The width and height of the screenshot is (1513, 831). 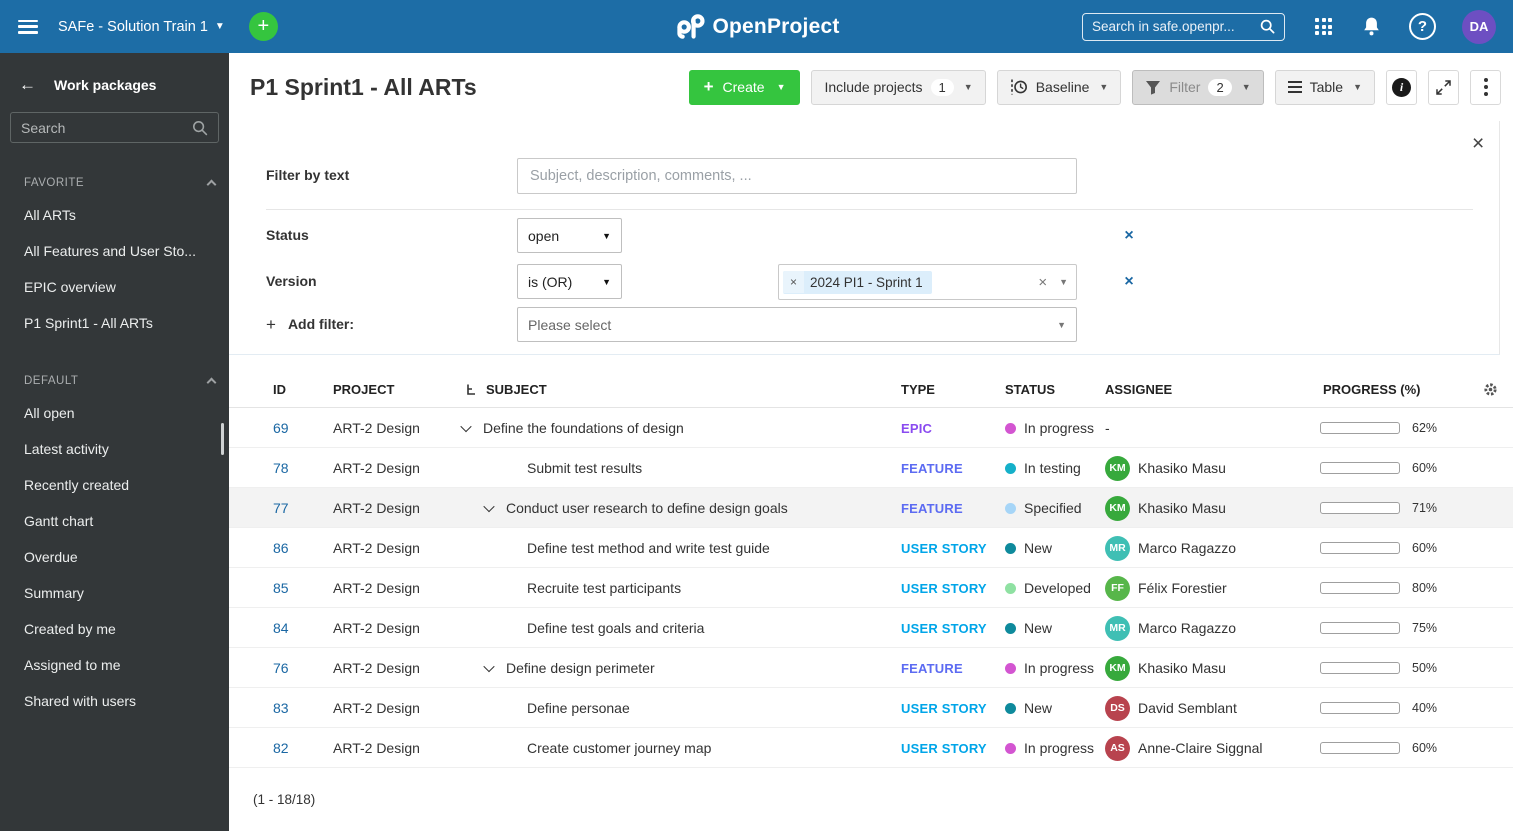 I want to click on column-header-project: PROJECT, so click(x=363, y=389).